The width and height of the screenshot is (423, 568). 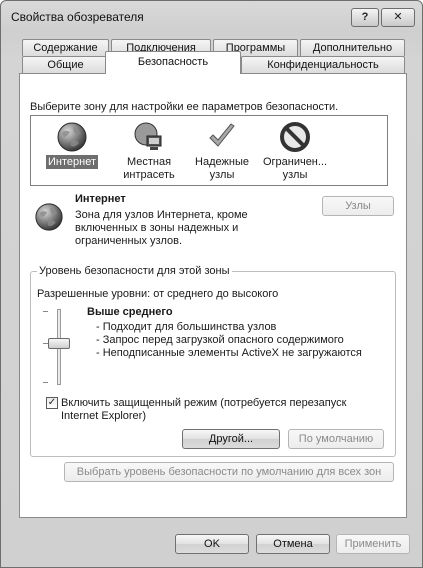 What do you see at coordinates (65, 64) in the screenshot?
I see `tab-general: Общие` at bounding box center [65, 64].